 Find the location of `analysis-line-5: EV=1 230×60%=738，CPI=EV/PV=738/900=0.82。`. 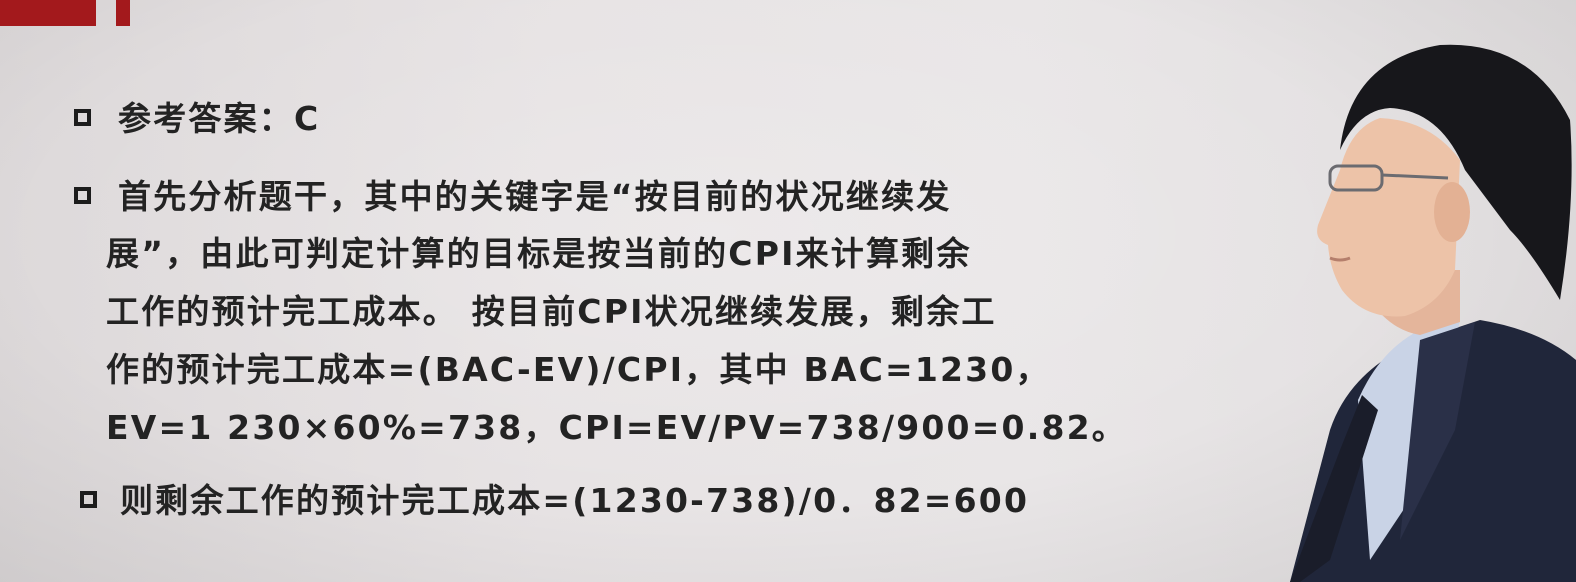

analysis-line-5: EV=1 230×60%=738，CPI=EV/PV=738/900=0.82。 is located at coordinates (616, 427).